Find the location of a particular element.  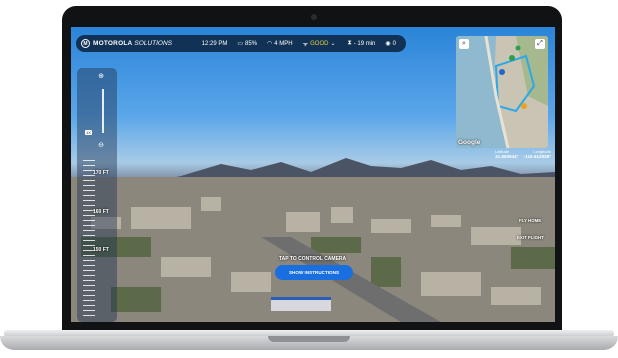

chevron-down-icon: ⌄ is located at coordinates (333, 44).